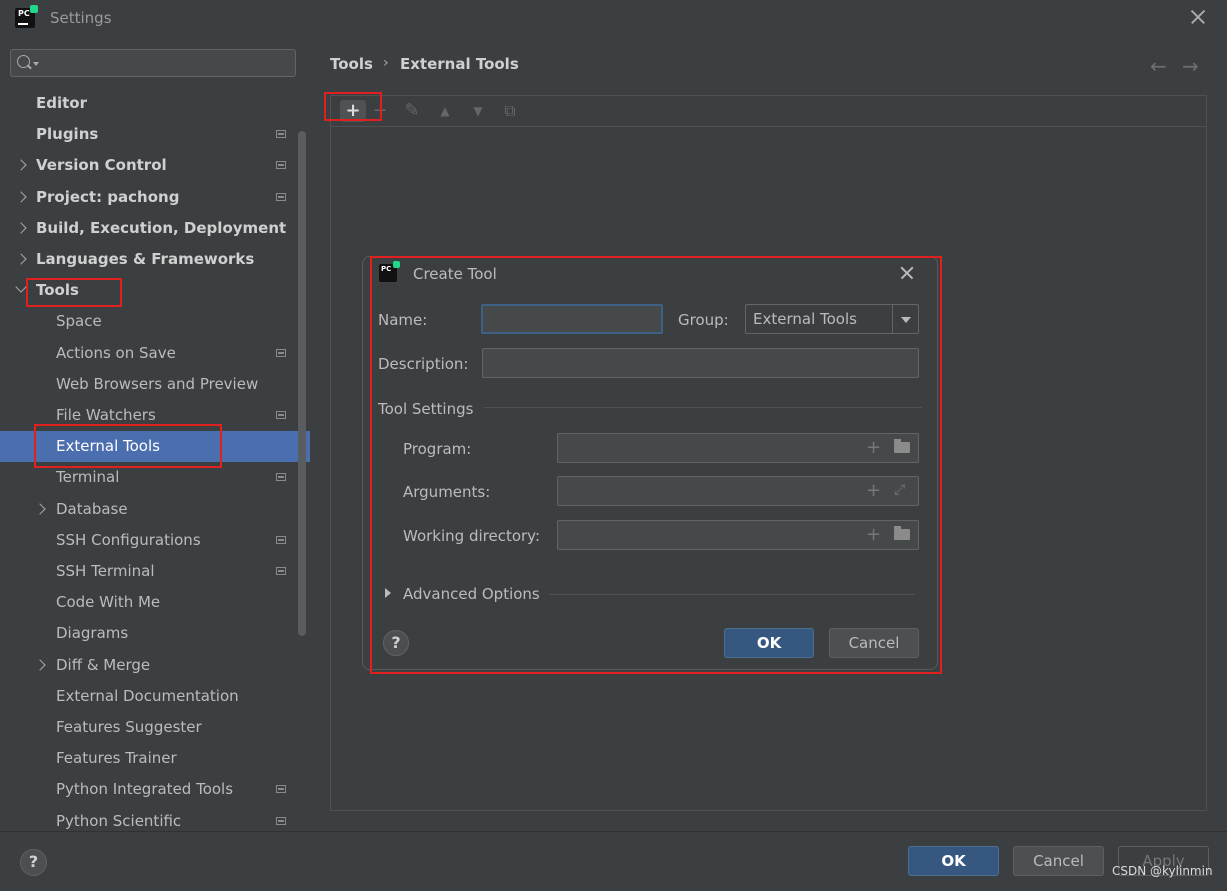  I want to click on search-options-chevron-down-icon, so click(36, 64).